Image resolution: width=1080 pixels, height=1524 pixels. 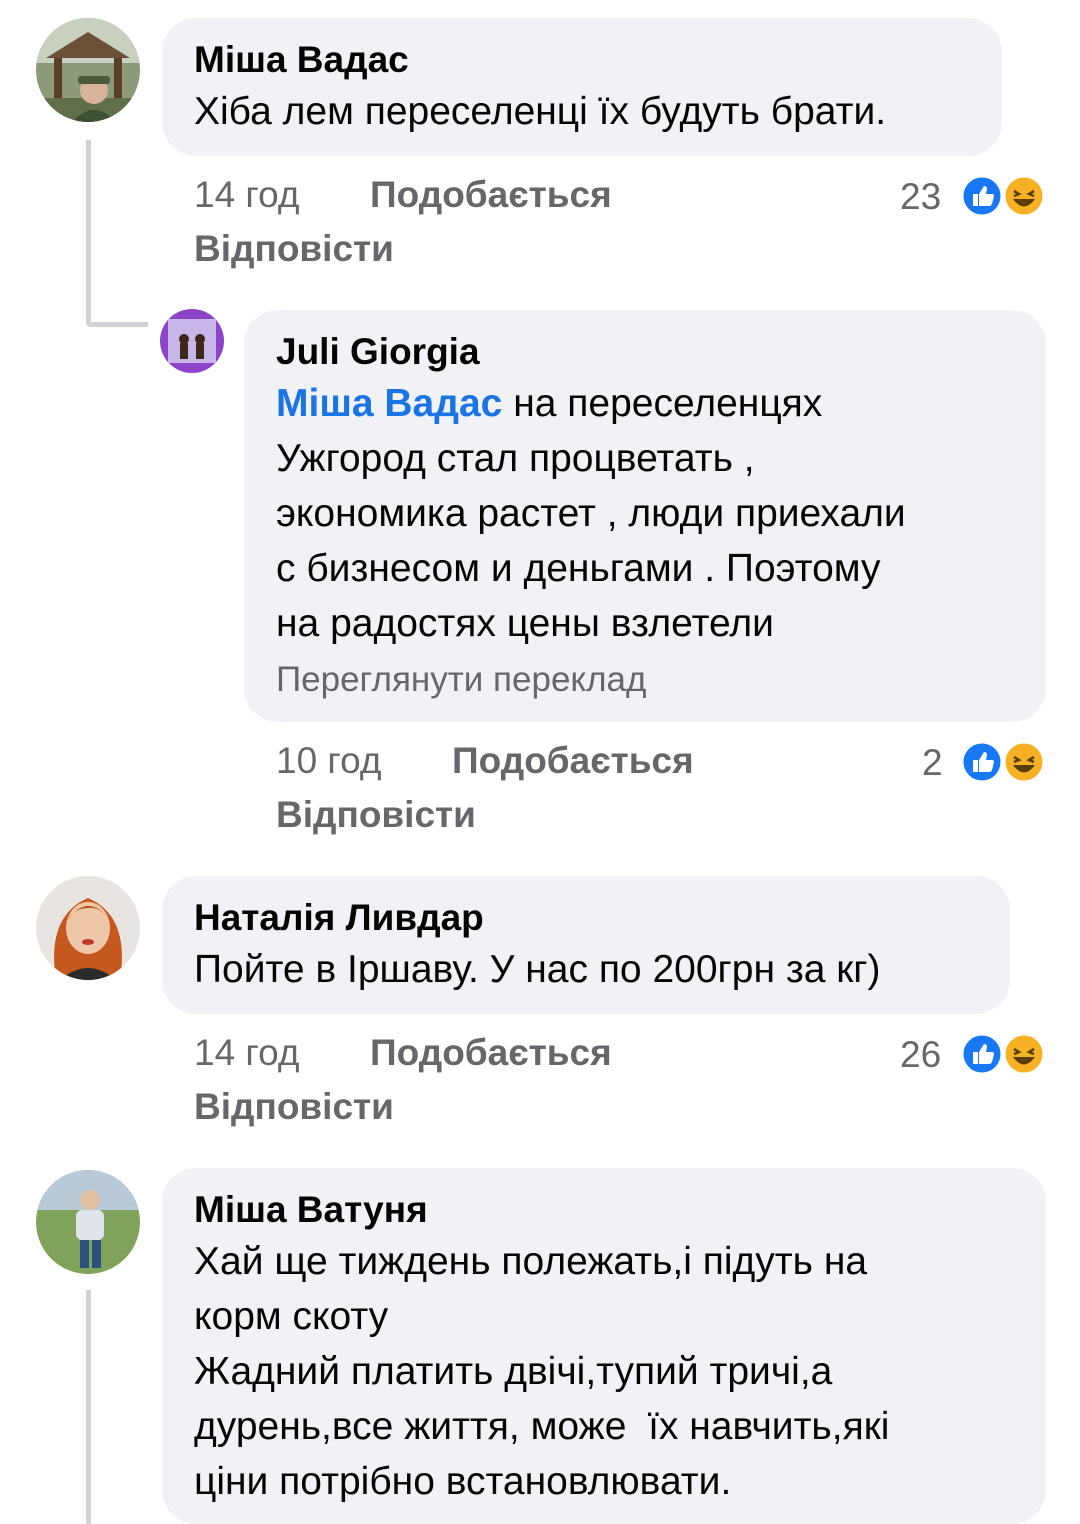 I want to click on comment-author: Міша Вадас, so click(x=582, y=60).